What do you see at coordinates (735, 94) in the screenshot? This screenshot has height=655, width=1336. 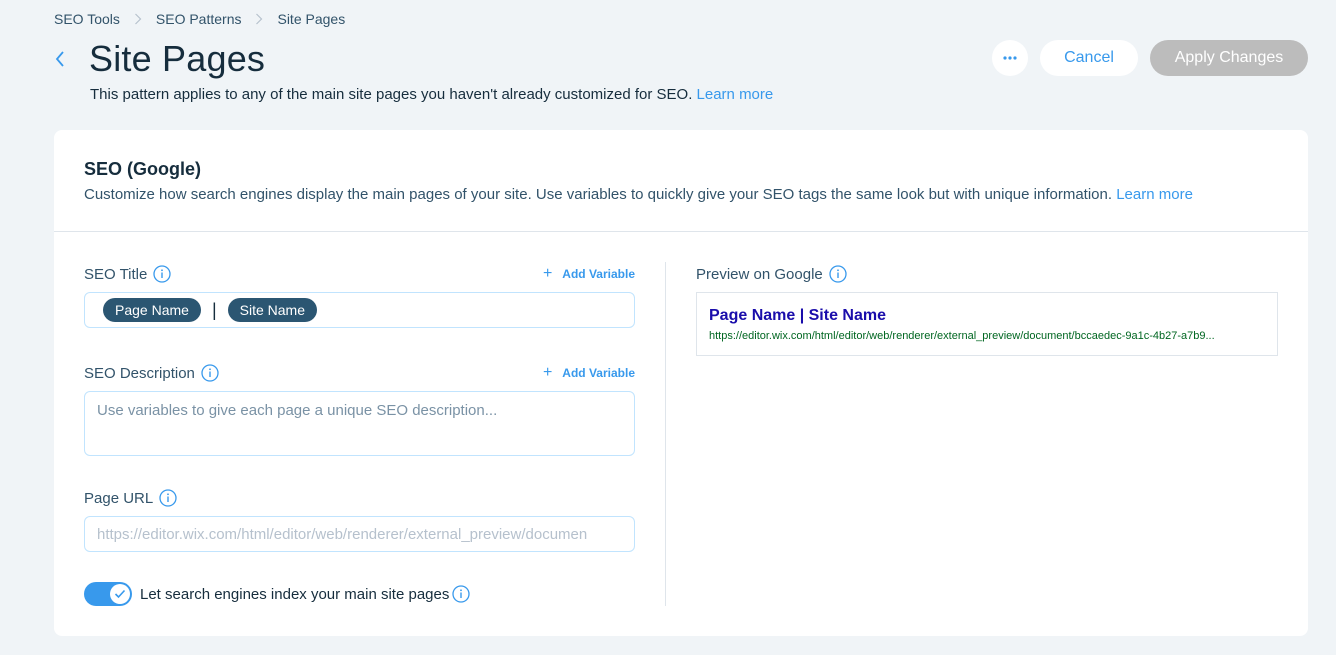 I see `learn-more-link: Learn more` at bounding box center [735, 94].